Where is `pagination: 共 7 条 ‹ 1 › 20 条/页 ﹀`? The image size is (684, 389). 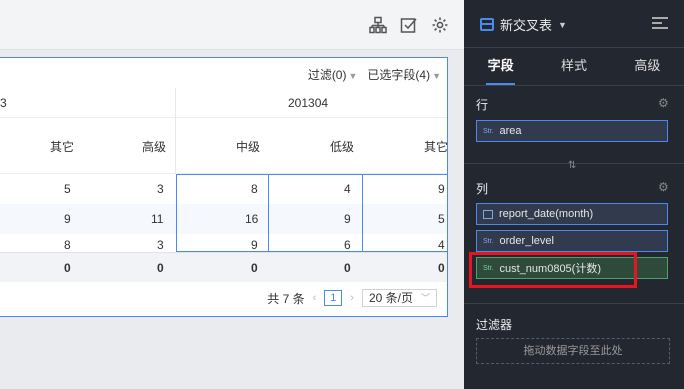 pagination: 共 7 条 ‹ 1 › 20 条/页 ﹀ is located at coordinates (352, 298).